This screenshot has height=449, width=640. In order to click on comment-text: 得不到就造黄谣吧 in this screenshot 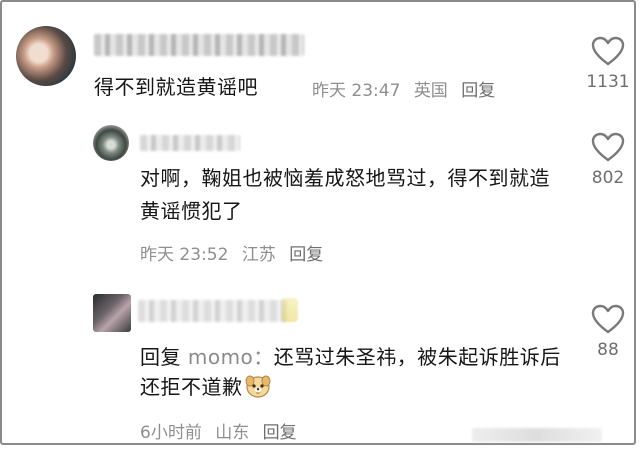, I will do `click(176, 87)`.